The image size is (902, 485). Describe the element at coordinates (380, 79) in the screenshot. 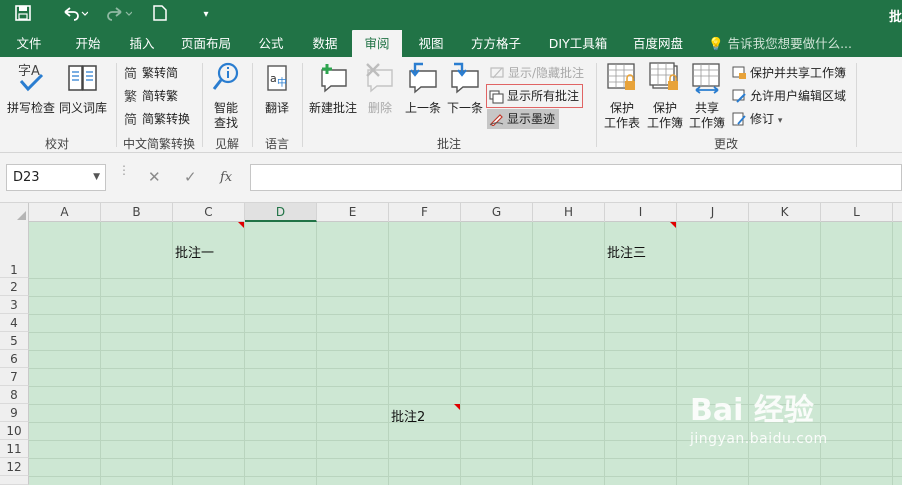

I see `delete-comment-icon` at that location.